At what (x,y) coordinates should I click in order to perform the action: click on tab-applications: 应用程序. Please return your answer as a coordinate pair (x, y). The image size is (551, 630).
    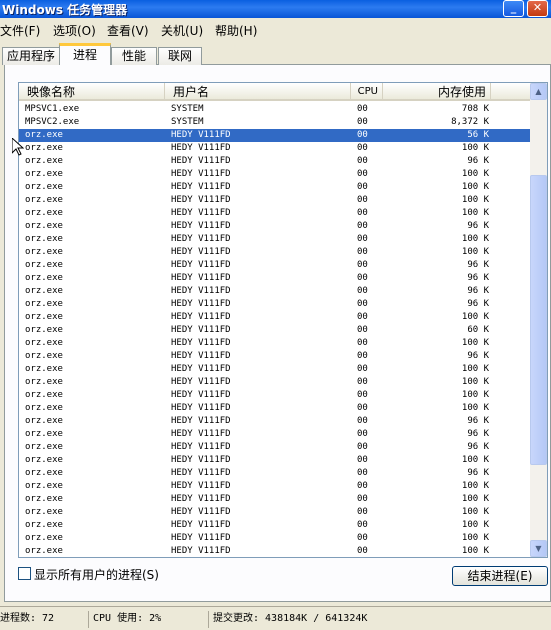
    Looking at the image, I should click on (31, 56).